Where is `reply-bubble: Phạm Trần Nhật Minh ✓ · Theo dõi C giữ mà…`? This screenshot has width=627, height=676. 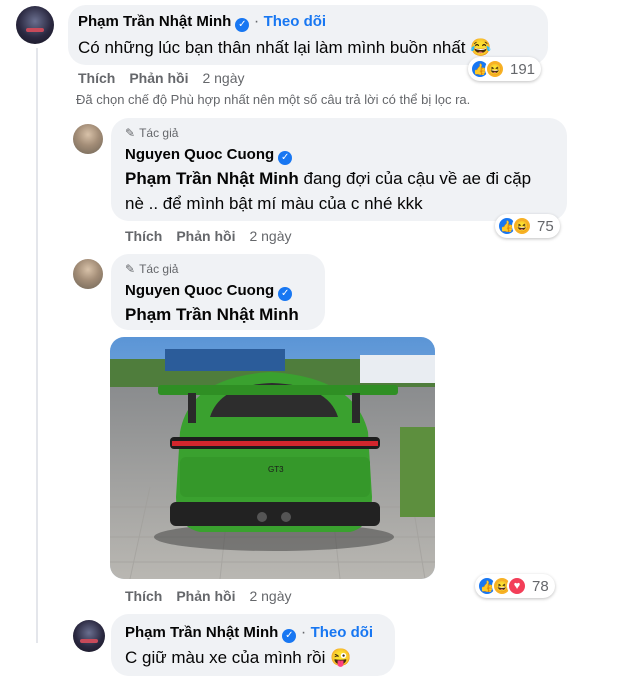 reply-bubble: Phạm Trần Nhật Minh ✓ · Theo dõi C giữ mà… is located at coordinates (253, 645).